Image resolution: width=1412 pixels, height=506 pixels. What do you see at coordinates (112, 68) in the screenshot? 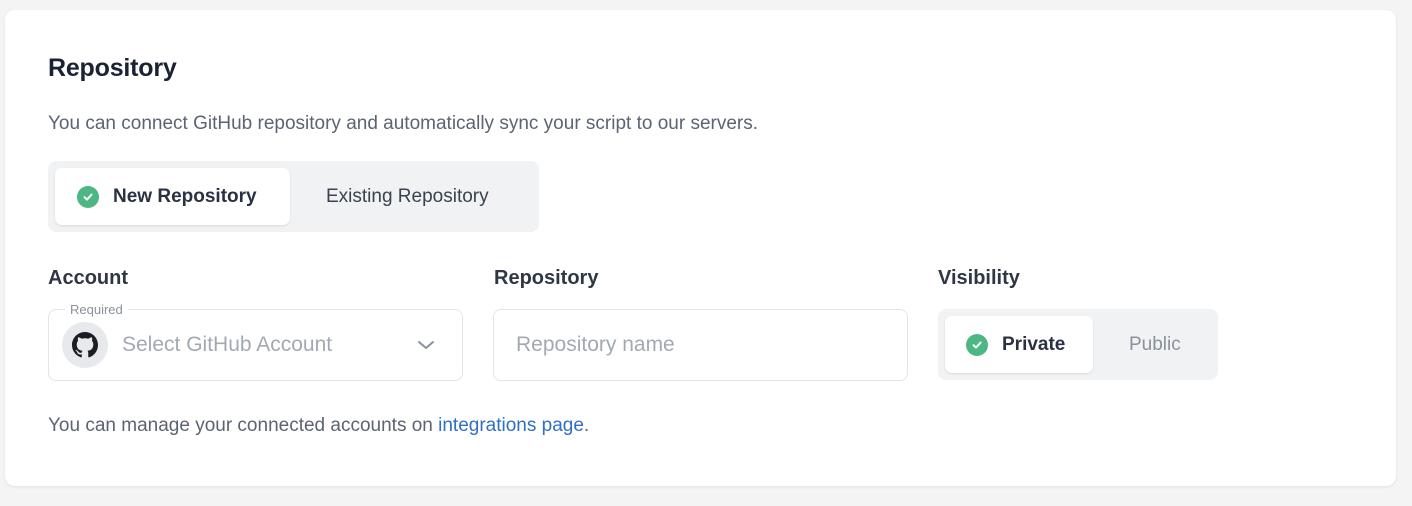
I see `section-title: Repository` at bounding box center [112, 68].